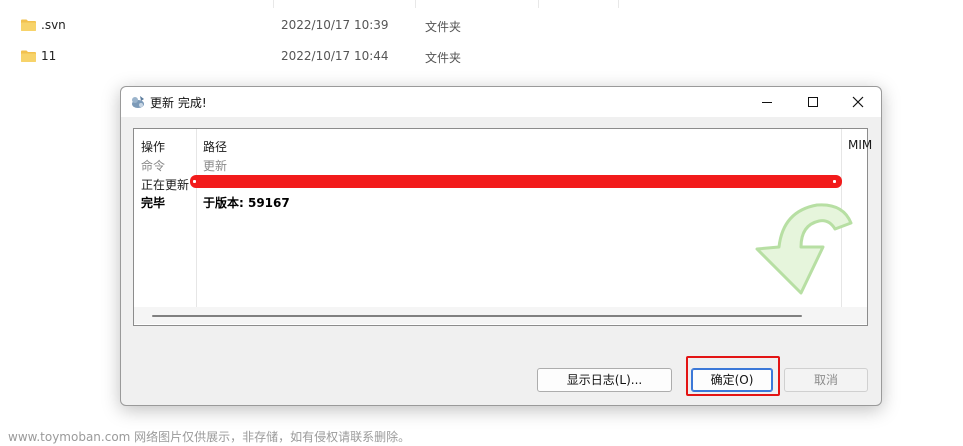 This screenshot has width=963, height=446. I want to click on file-date: 2022/10/17 10:39, so click(335, 25).